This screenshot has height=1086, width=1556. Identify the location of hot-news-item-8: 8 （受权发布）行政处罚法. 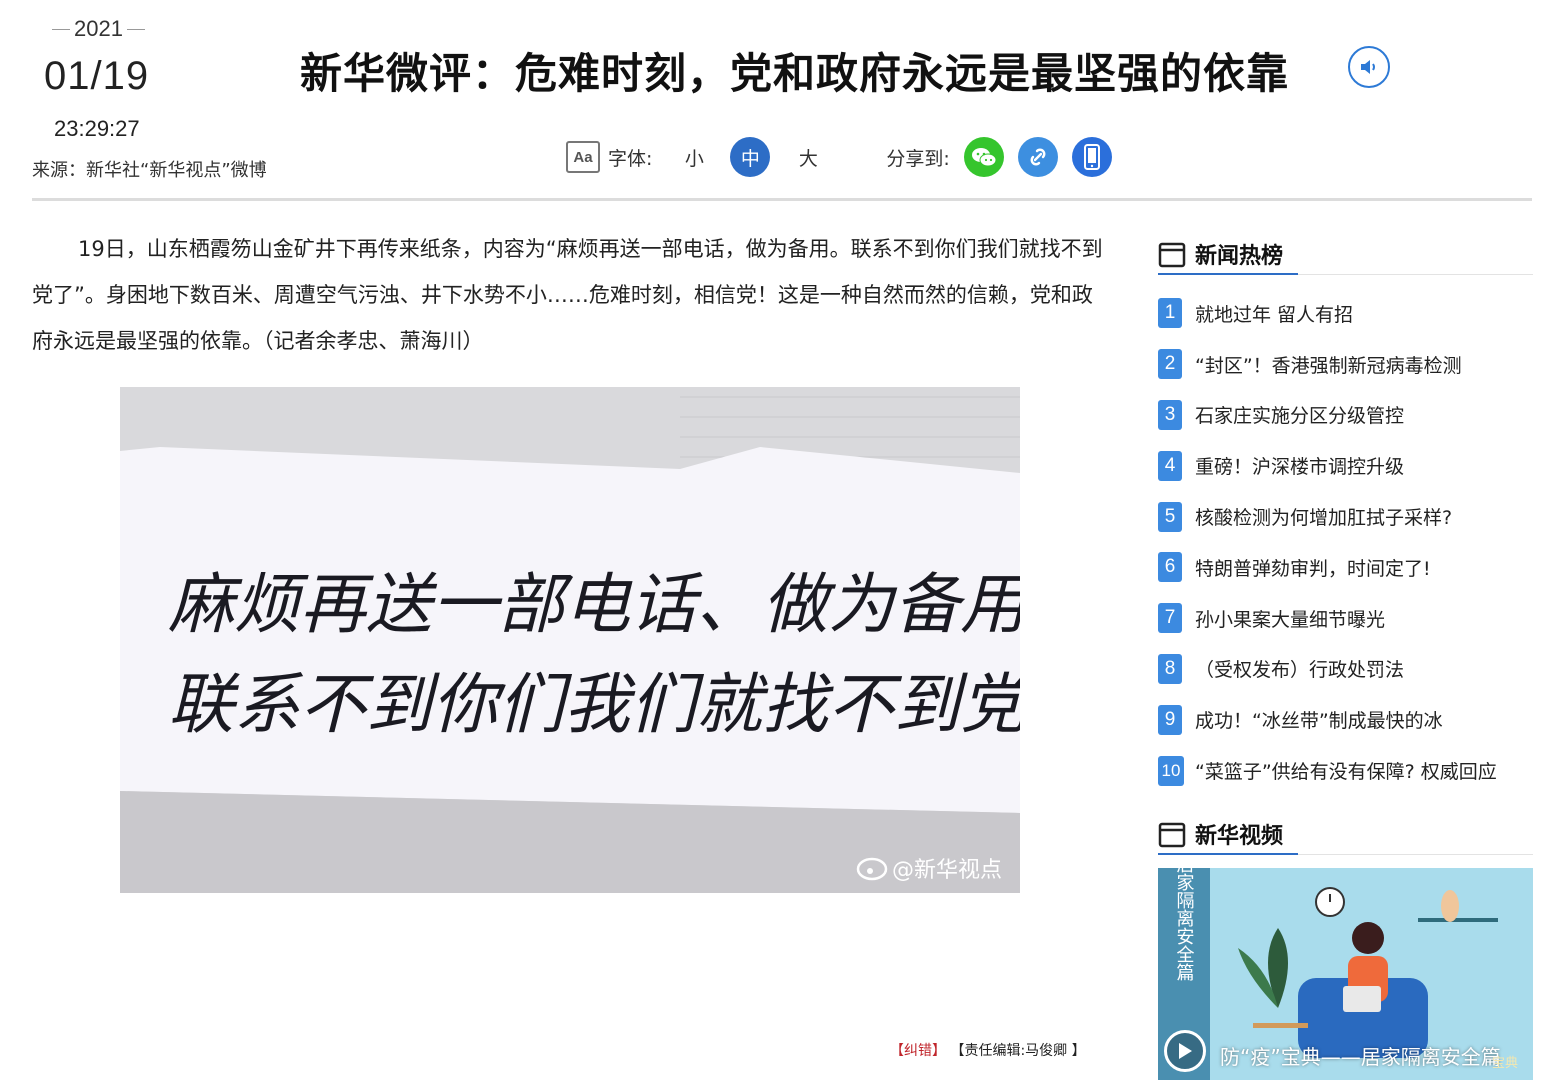
(1348, 669).